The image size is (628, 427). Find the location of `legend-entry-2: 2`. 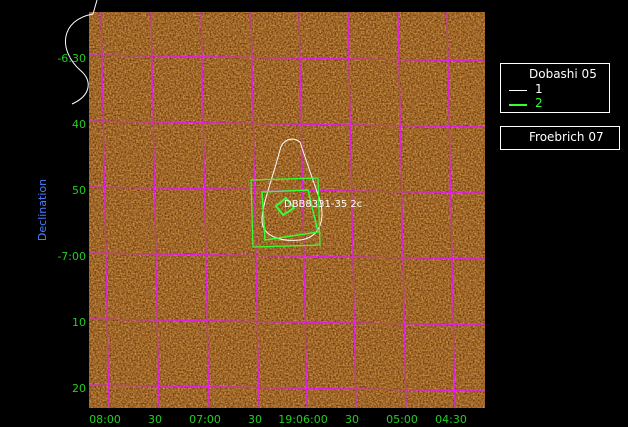

legend-entry-2: 2 is located at coordinates (554, 103).